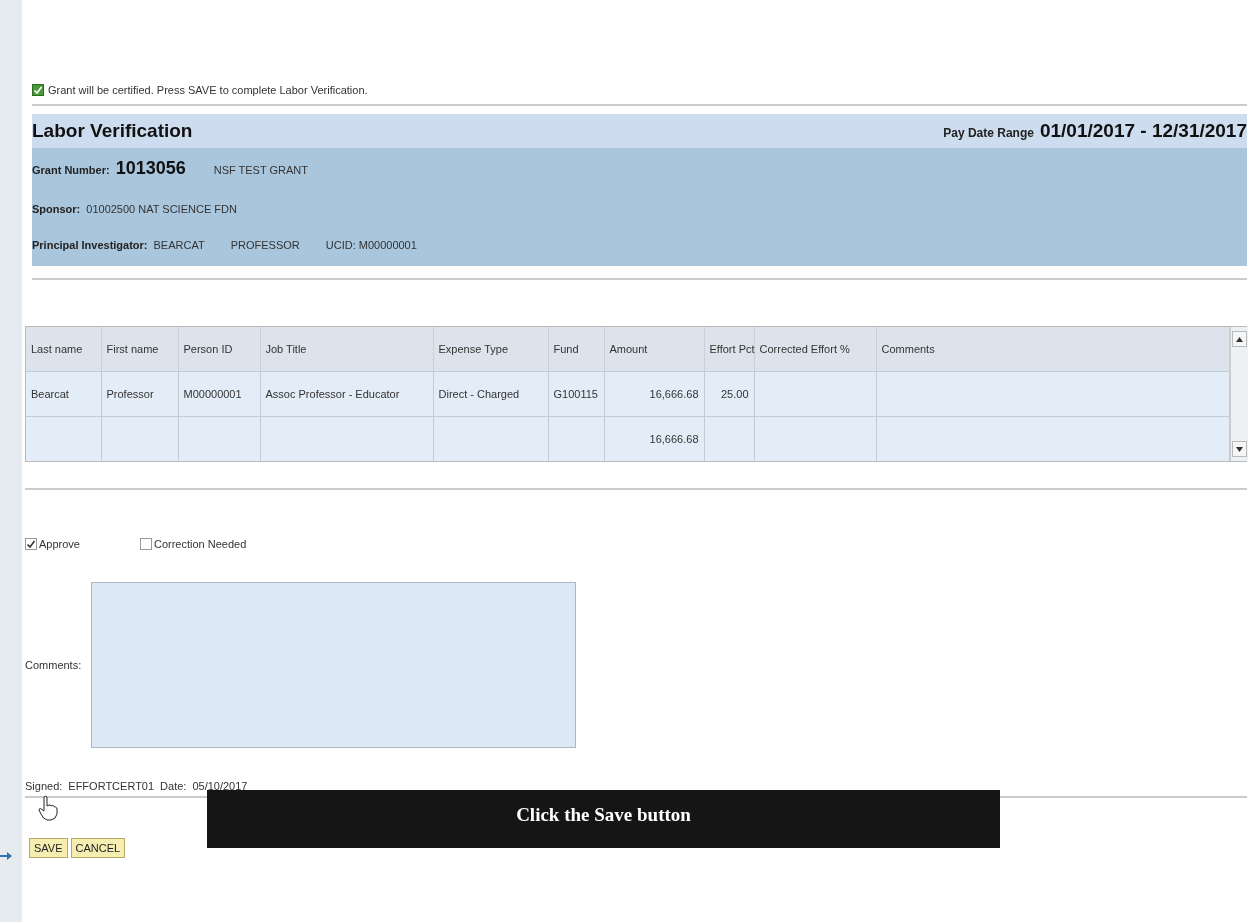 The height and width of the screenshot is (922, 1257). Describe the element at coordinates (576, 394) in the screenshot. I see `table-cell: G100115` at that location.